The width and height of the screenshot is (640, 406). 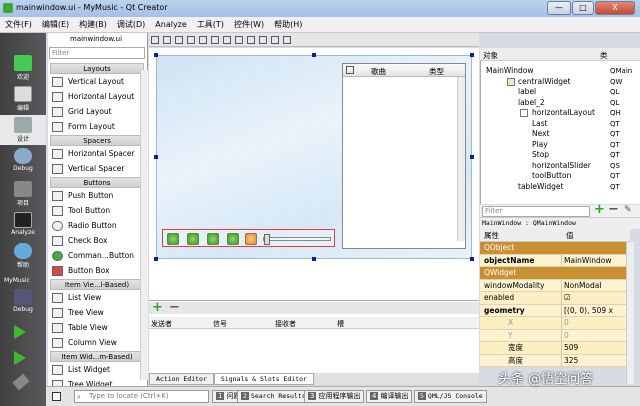 I want to click on tree-row: tableWidget QT, so click(x=560, y=187).